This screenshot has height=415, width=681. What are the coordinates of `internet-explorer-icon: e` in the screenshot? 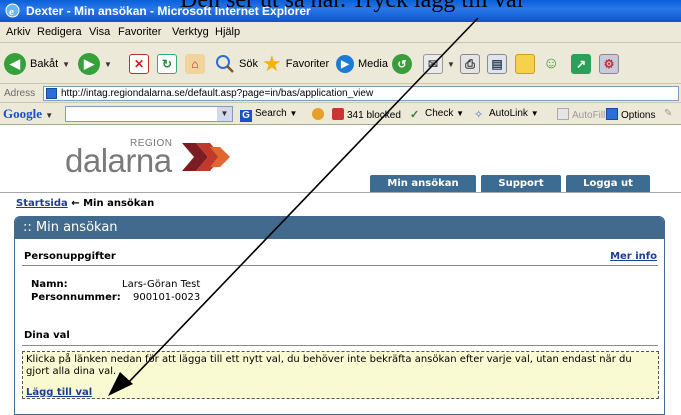 It's located at (12, 10).